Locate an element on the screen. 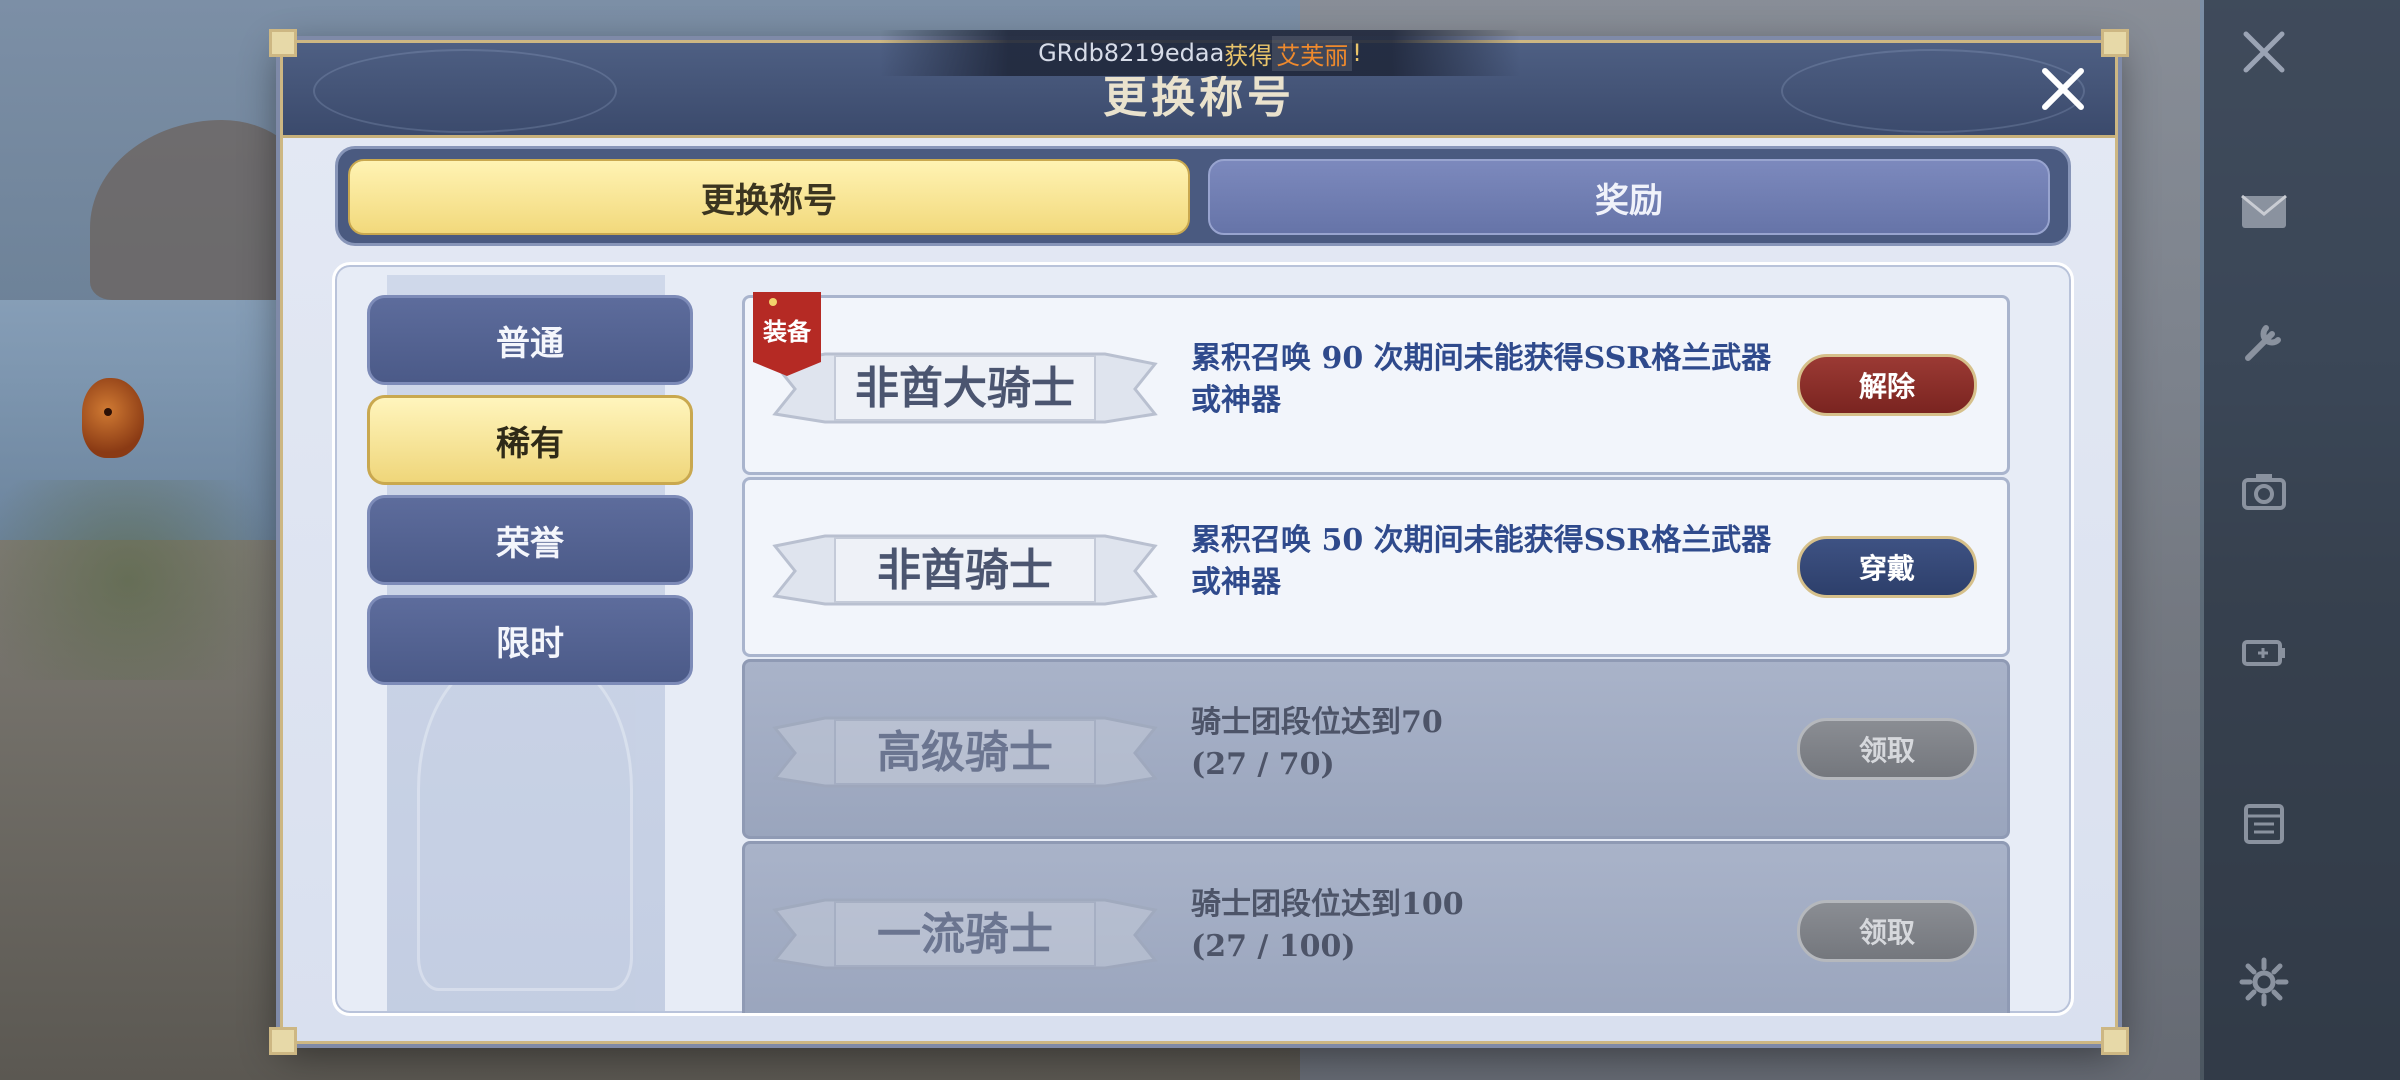 This screenshot has width=2400, height=1080. equipped-tag-label: 装备 is located at coordinates (787, 332).